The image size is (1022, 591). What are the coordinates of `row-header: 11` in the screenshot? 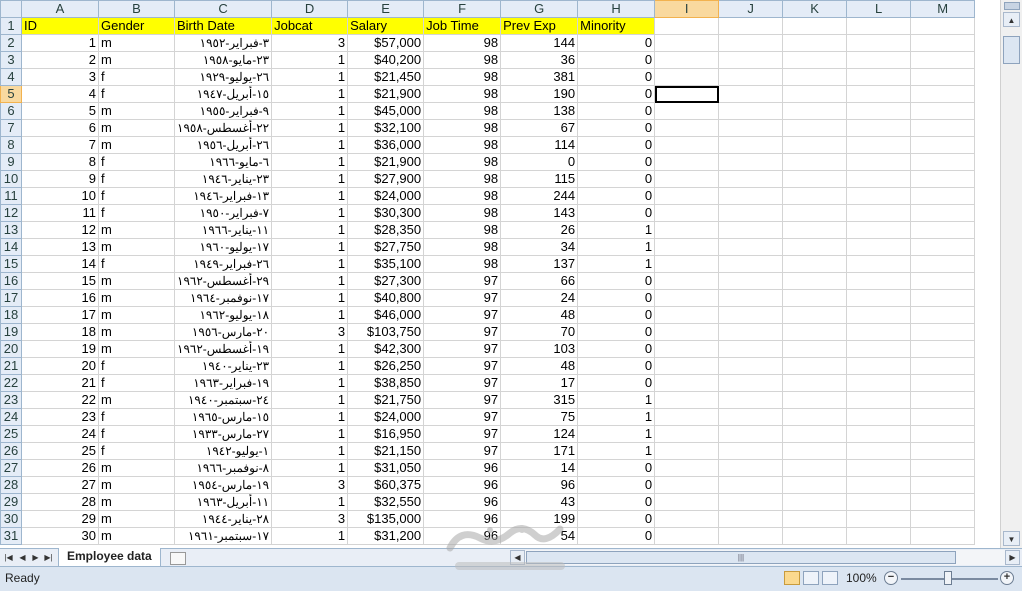 It's located at (11, 196).